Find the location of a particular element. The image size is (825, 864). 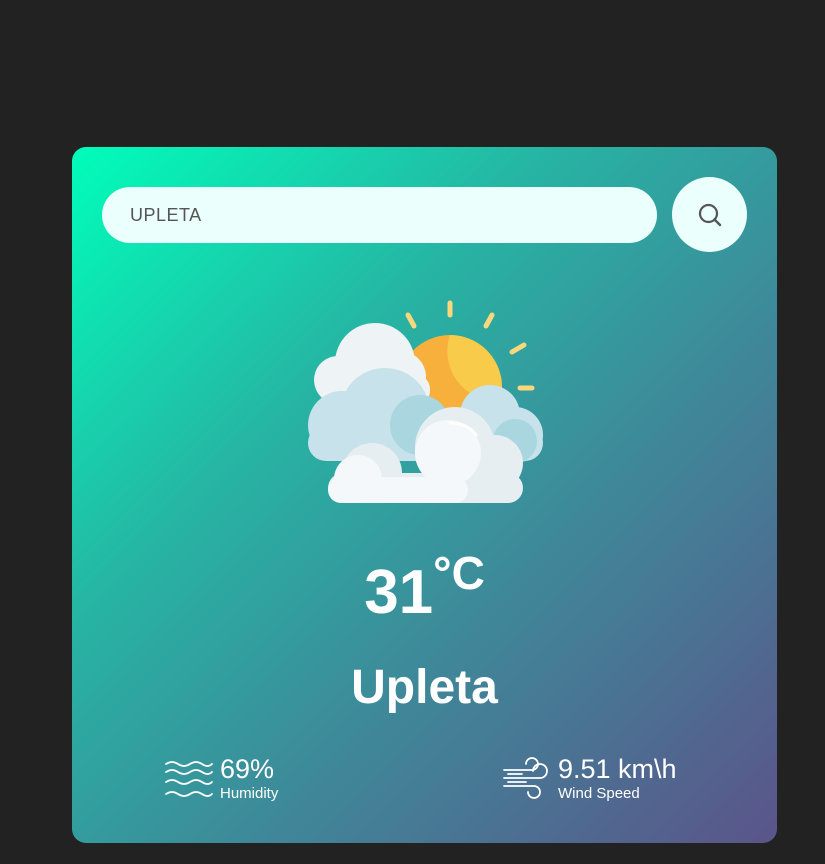

wind-detail: 9.51 km\h Wind Speed is located at coordinates (589, 779).